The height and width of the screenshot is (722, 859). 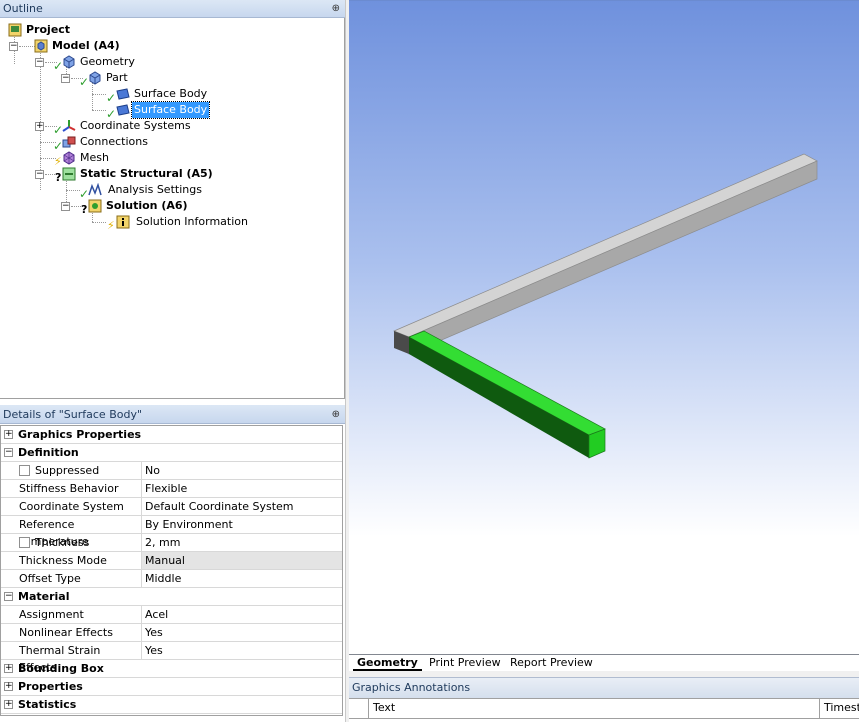 What do you see at coordinates (58, 161) in the screenshot?
I see `lightning-icon: ⚡` at bounding box center [58, 161].